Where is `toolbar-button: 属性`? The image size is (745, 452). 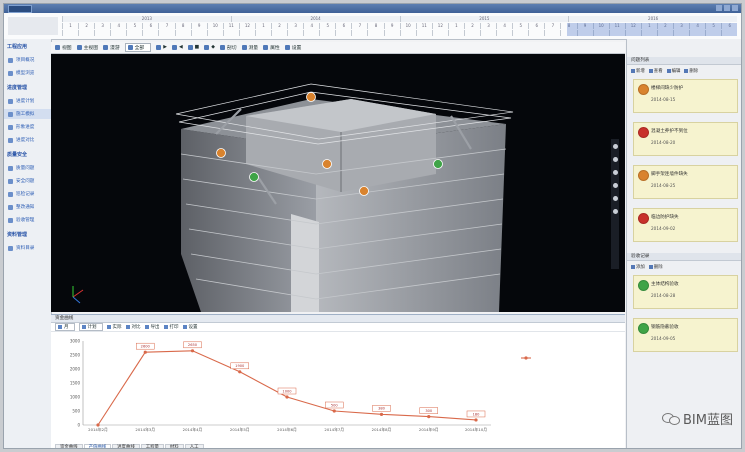 toolbar-button: 属性 is located at coordinates (271, 47).